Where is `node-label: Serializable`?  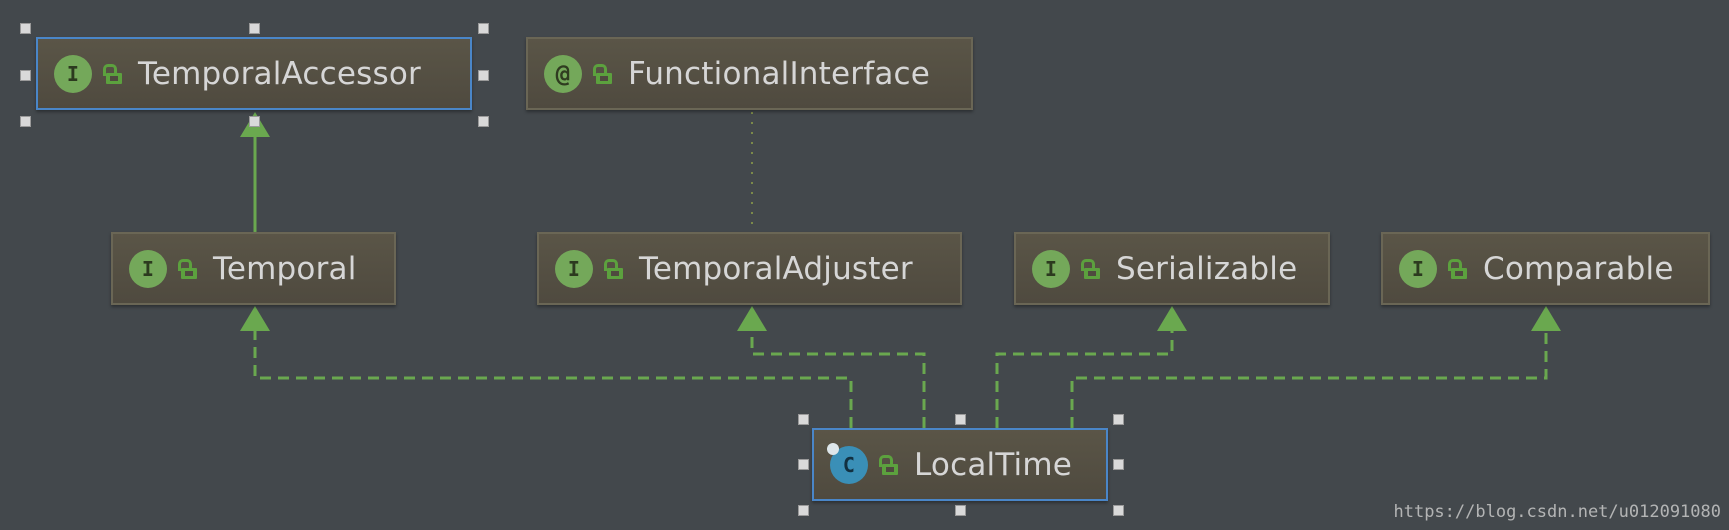
node-label: Serializable is located at coordinates (1207, 268).